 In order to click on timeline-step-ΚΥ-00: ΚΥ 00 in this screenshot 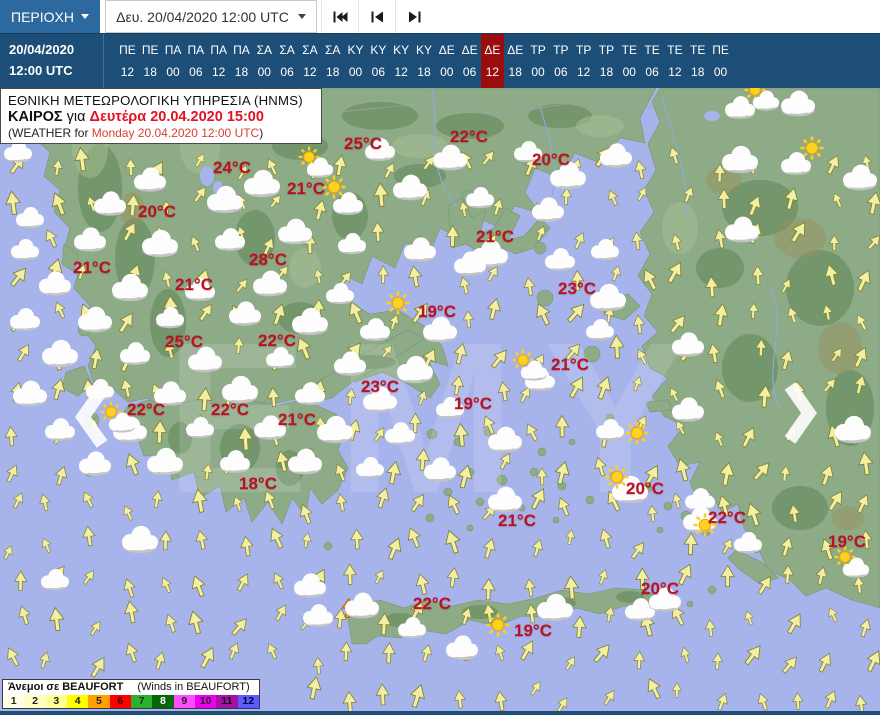, I will do `click(355, 61)`.